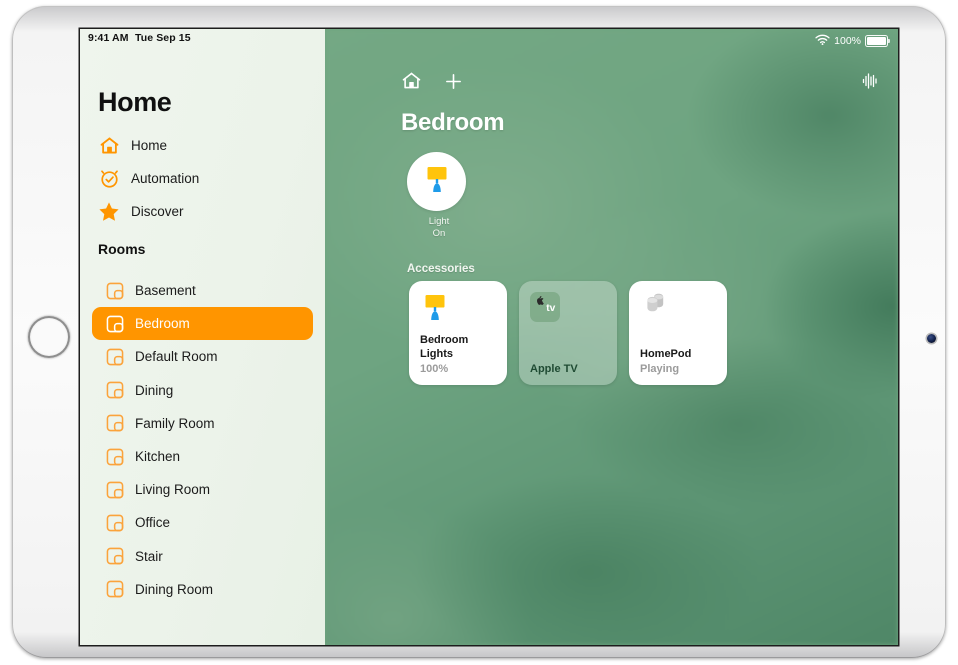  Describe the element at coordinates (432, 83) in the screenshot. I see `main-toolbar` at that location.